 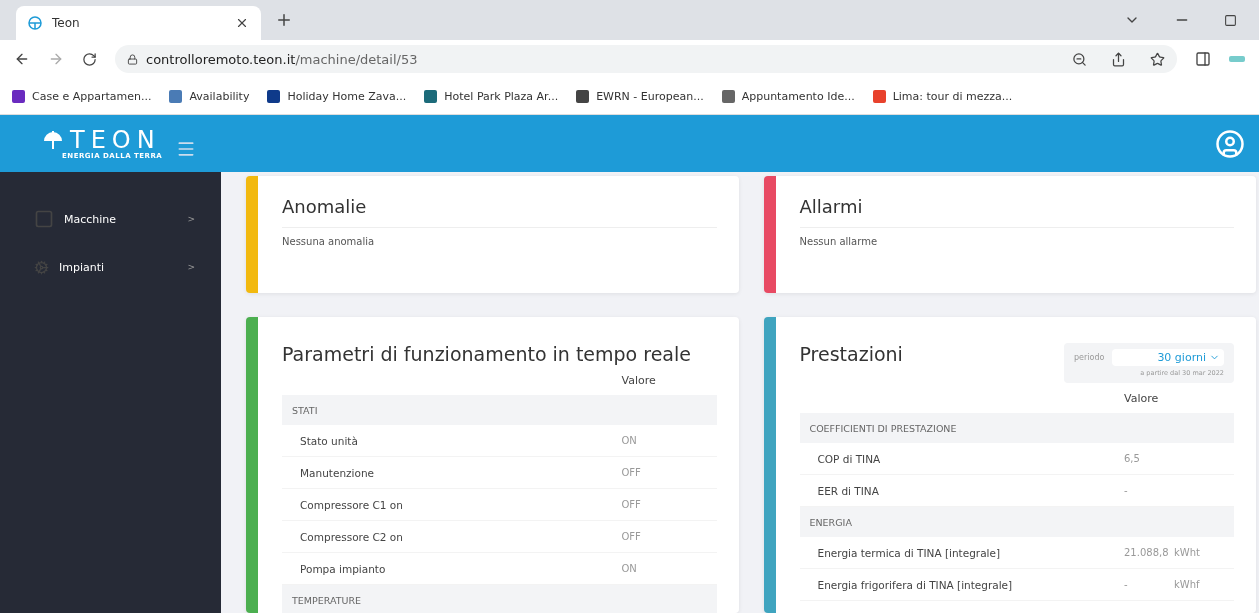 I want to click on lock-icon, so click(x=132, y=59).